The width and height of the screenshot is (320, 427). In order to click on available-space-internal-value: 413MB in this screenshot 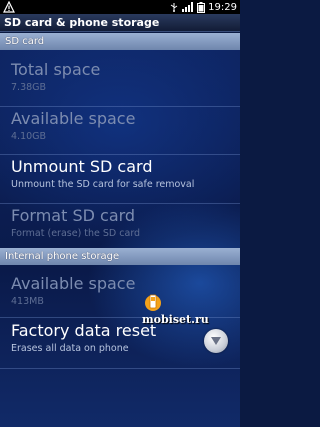, I will do `click(27, 301)`.